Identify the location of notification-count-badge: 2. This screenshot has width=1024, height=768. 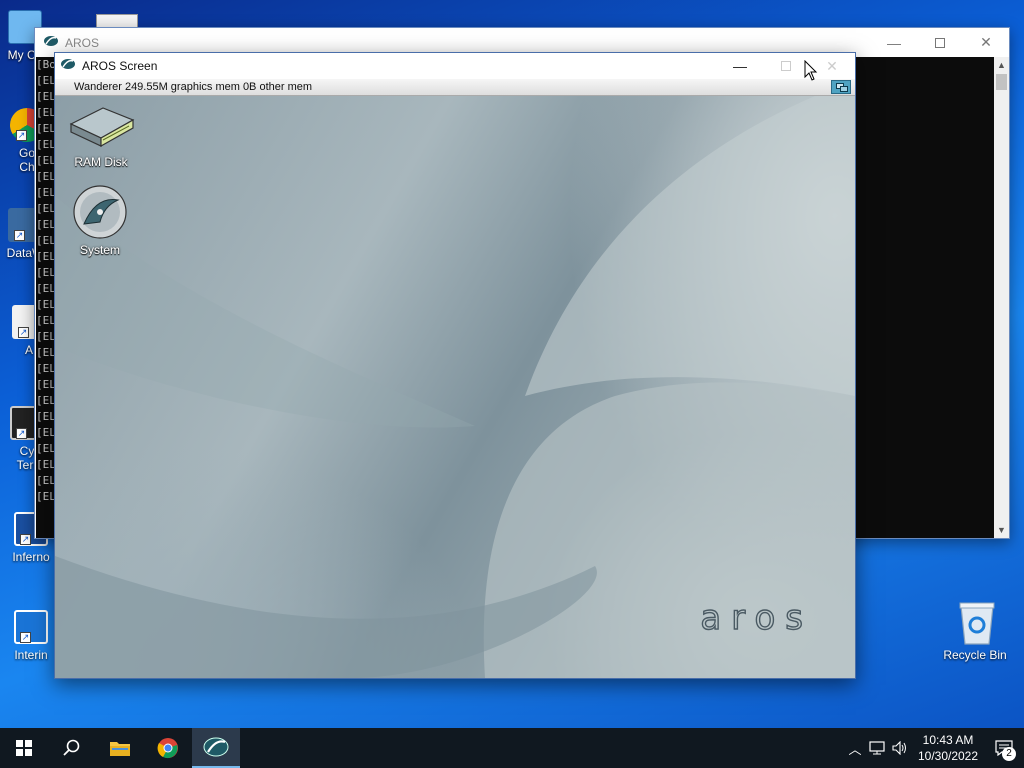
(1009, 754).